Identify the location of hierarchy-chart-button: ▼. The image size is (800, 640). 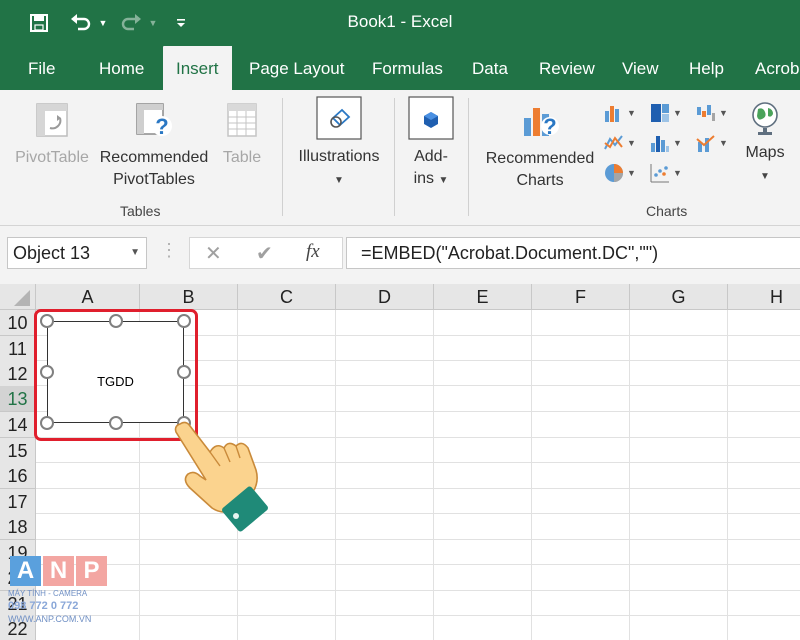
(670, 113).